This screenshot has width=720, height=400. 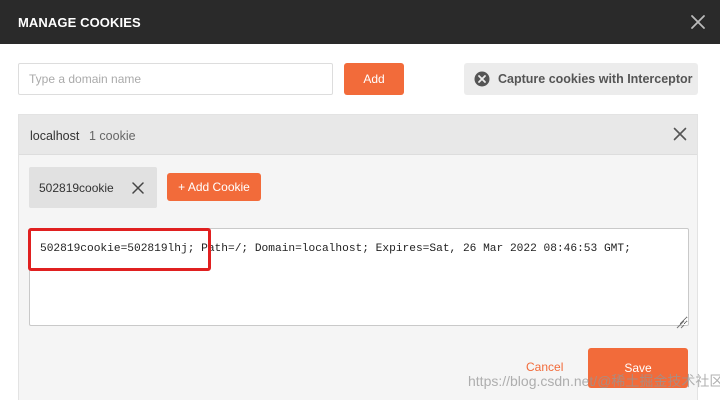 I want to click on cookie-count: 1 cookie, so click(x=112, y=136).